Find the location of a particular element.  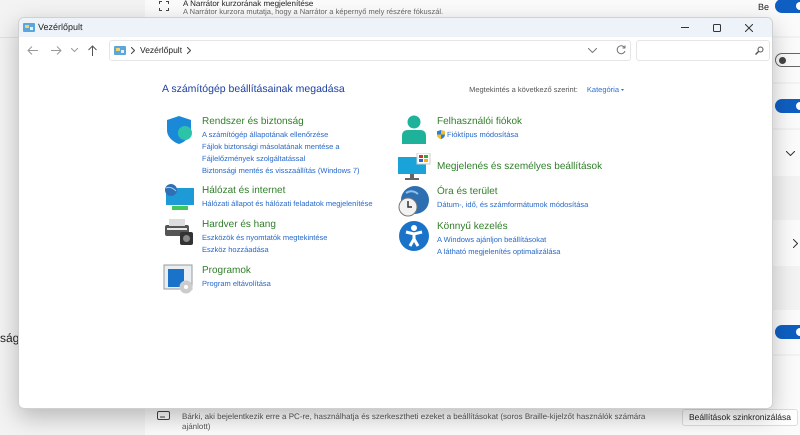

setting-description: Bárki, aki bejelentkezik erre a PC-re, használhatja és szerkesztheti ezeket a beállításokat (soros Braille-kijelzőt használók számára ajánlott) is located at coordinates (414, 422).